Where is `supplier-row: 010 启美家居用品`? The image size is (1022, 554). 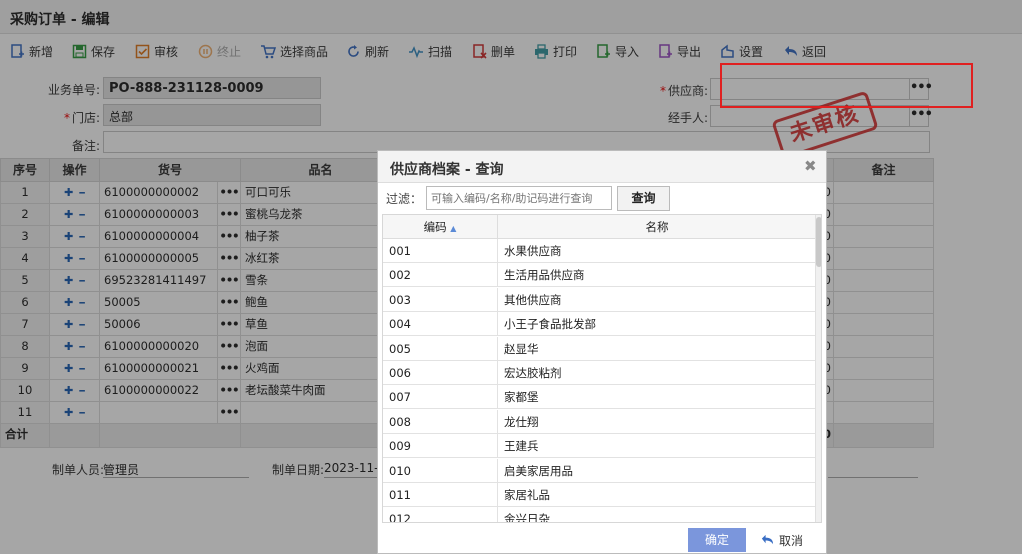
supplier-row: 010 启美家居用品 is located at coordinates (599, 470).